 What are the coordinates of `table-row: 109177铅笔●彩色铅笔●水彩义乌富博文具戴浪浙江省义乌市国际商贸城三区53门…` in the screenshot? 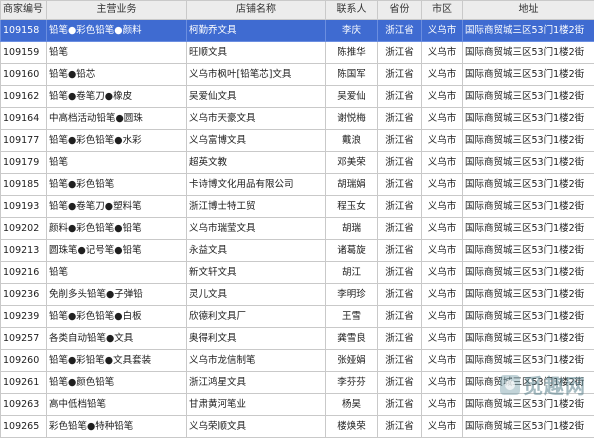 It's located at (297, 141).